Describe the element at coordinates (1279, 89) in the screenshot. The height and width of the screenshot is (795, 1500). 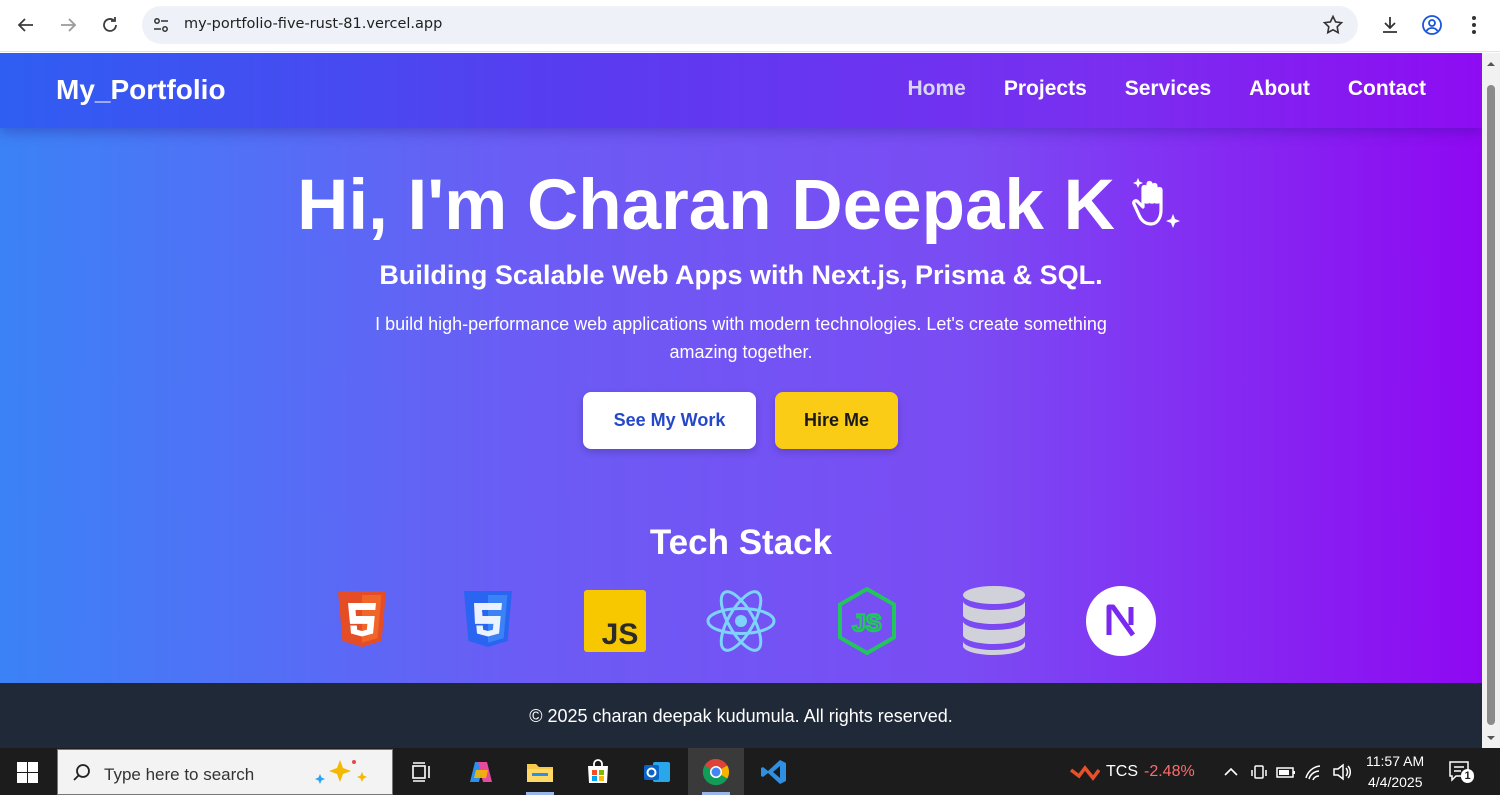
I see `nav-about: About` at that location.